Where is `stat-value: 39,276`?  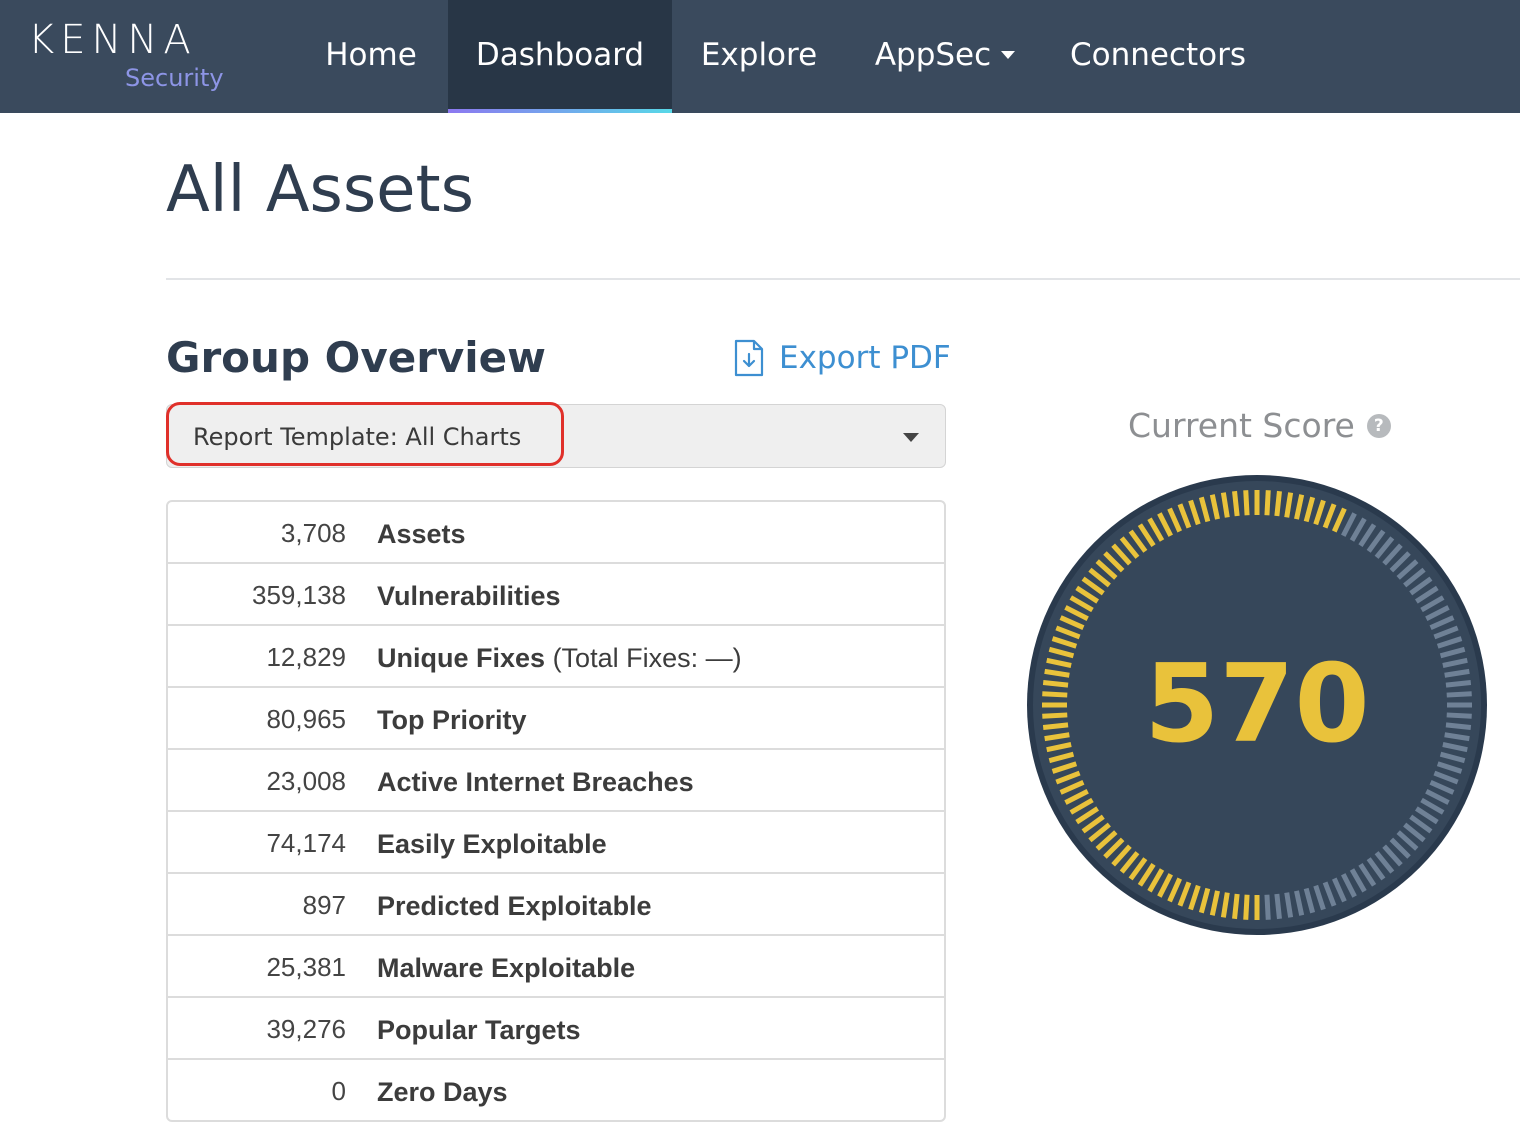
stat-value: 39,276 is located at coordinates (306, 1029).